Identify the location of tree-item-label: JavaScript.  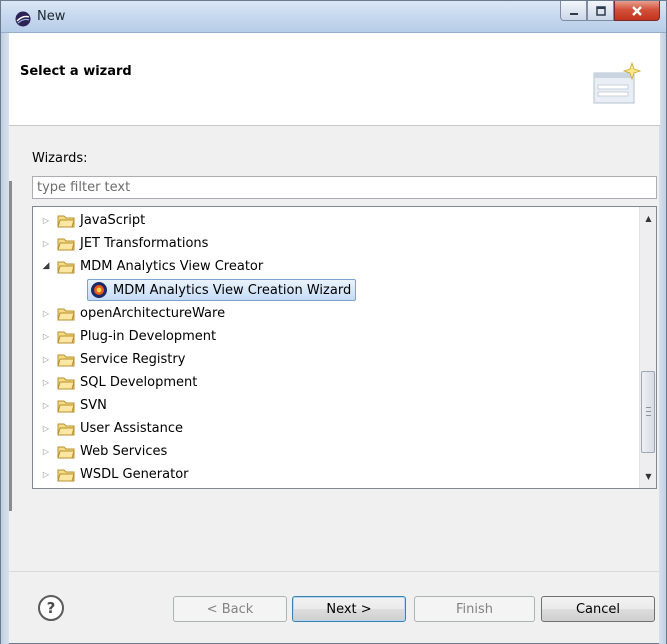
(113, 220).